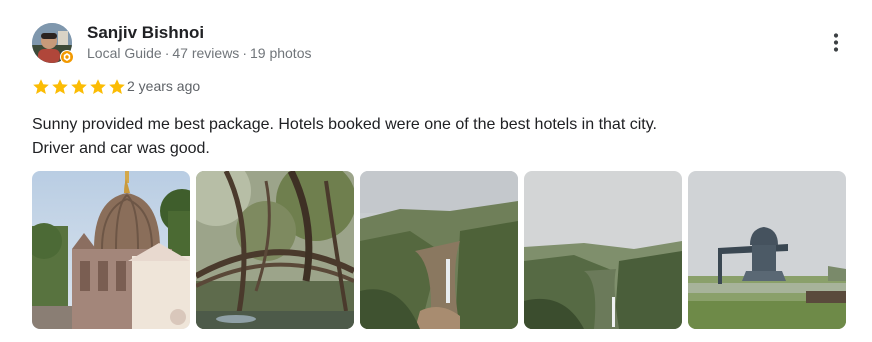  I want to click on more-options-button, so click(836, 42).